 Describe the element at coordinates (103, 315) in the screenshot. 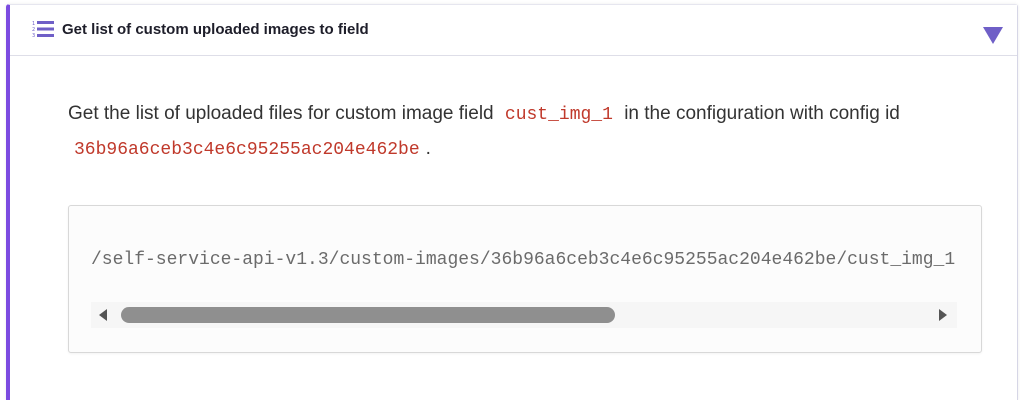

I see `scroll-left-arrow-icon` at that location.